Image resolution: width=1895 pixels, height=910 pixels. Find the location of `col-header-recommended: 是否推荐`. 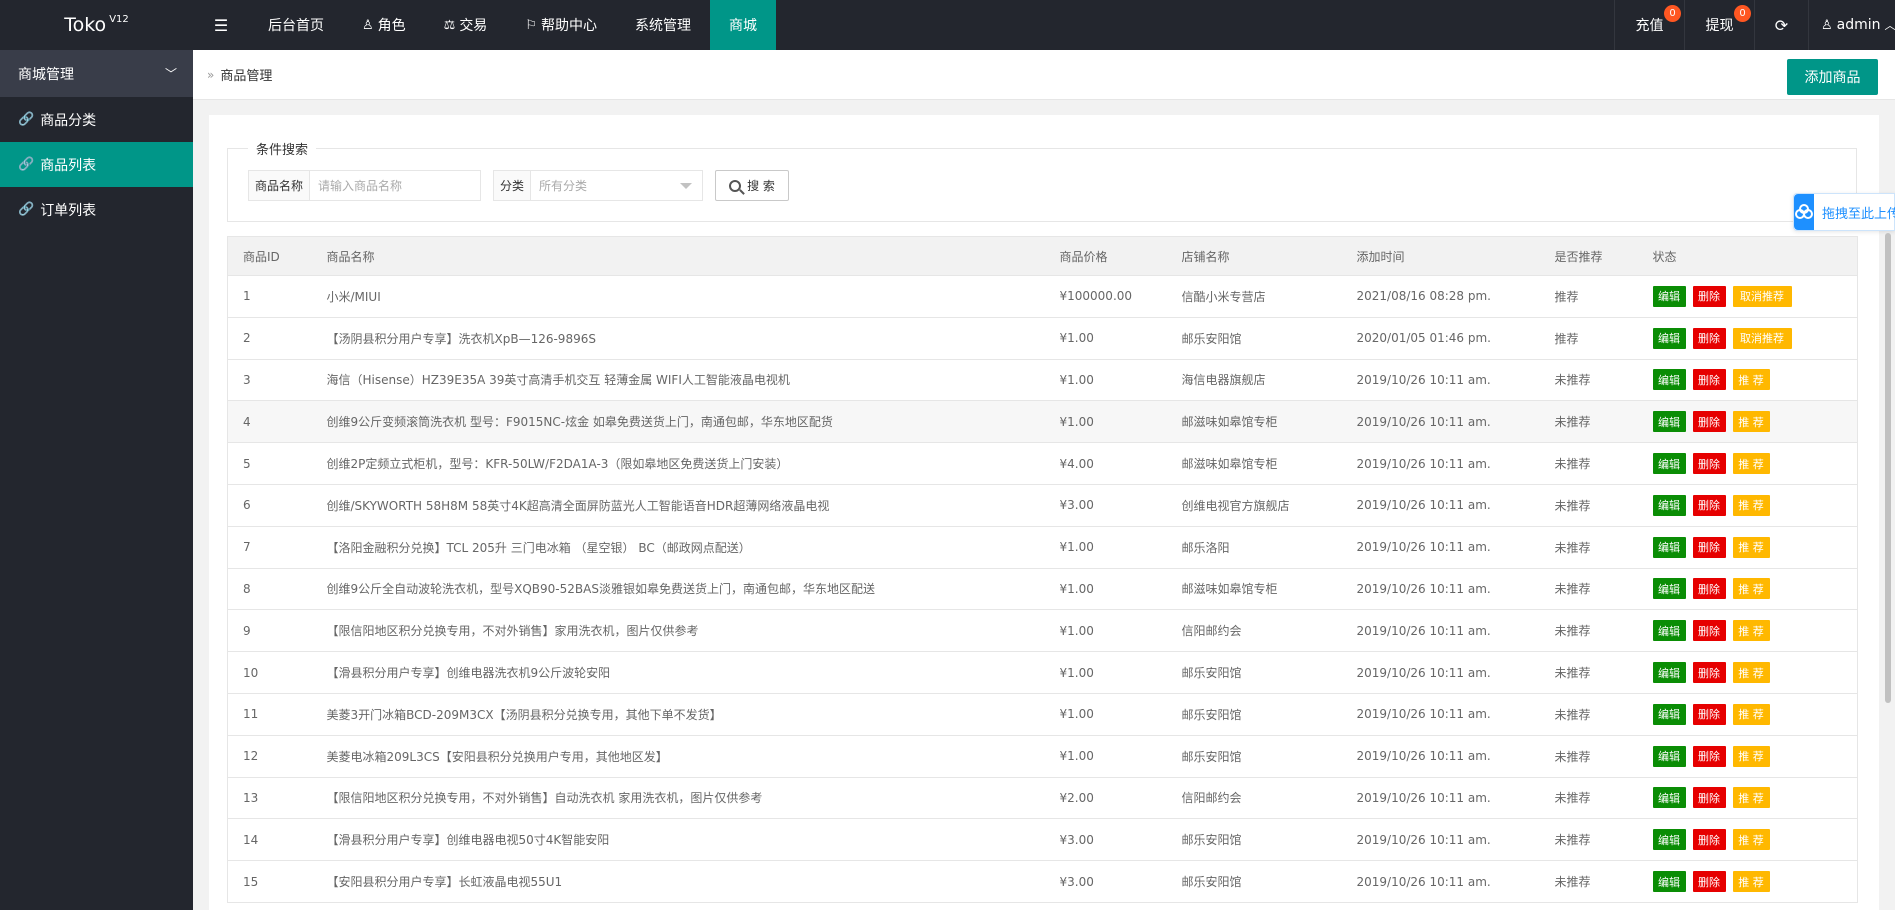

col-header-recommended: 是否推荐 is located at coordinates (1588, 256).